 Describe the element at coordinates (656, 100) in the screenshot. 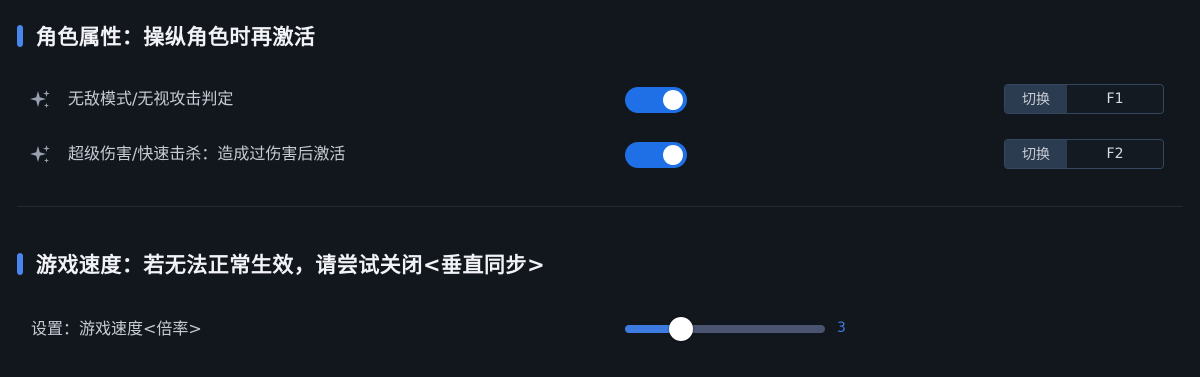

I see `invincible-toggle` at that location.